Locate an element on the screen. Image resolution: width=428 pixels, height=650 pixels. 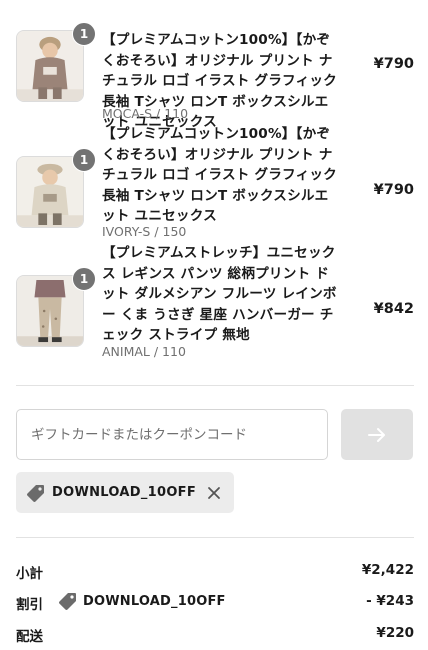
close-icon is located at coordinates (214, 492).